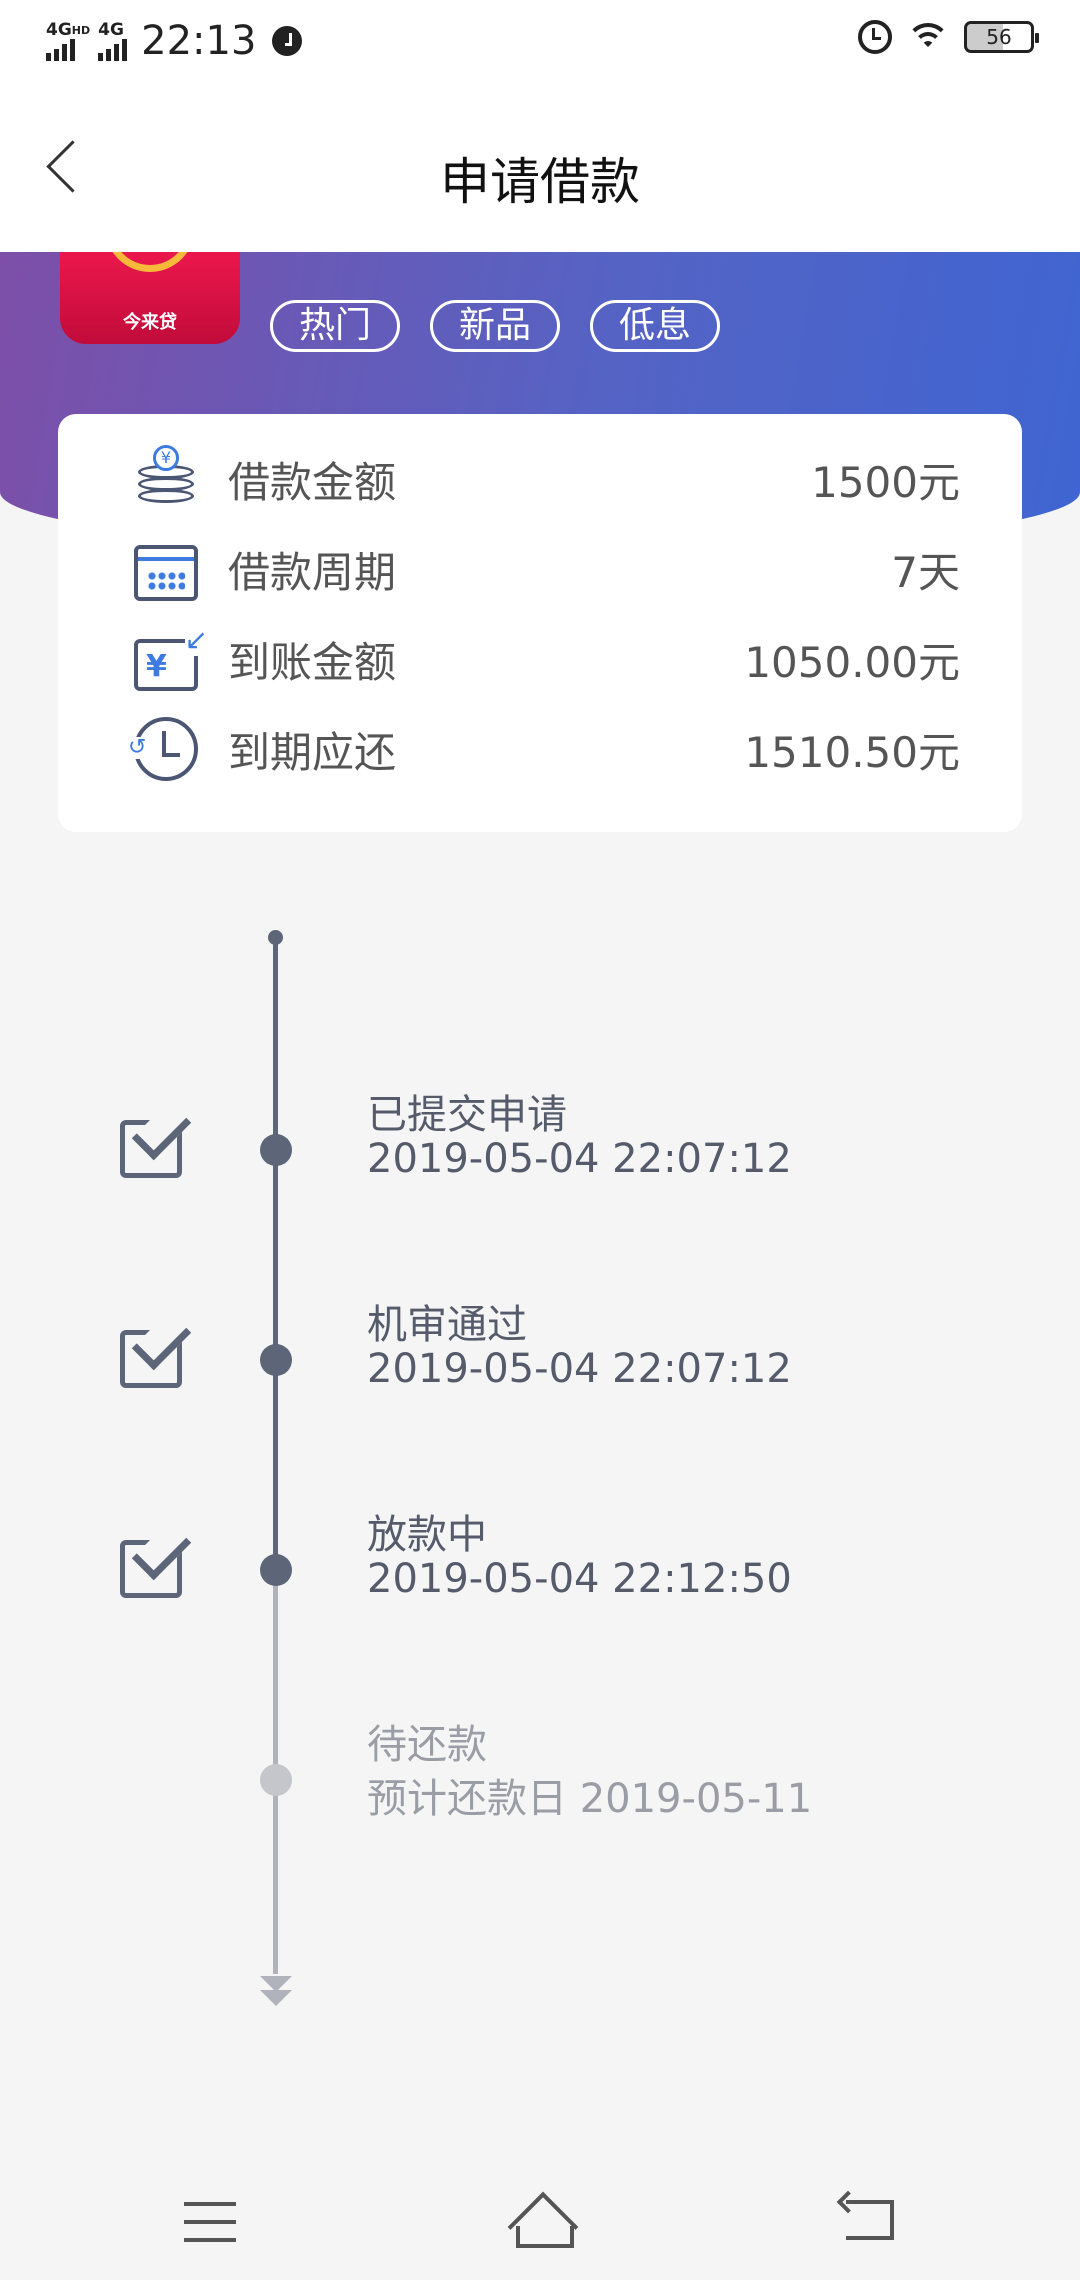 This screenshot has height=2280, width=1080. Describe the element at coordinates (467, 1115) in the screenshot. I see `step-title: 已提交申请` at that location.